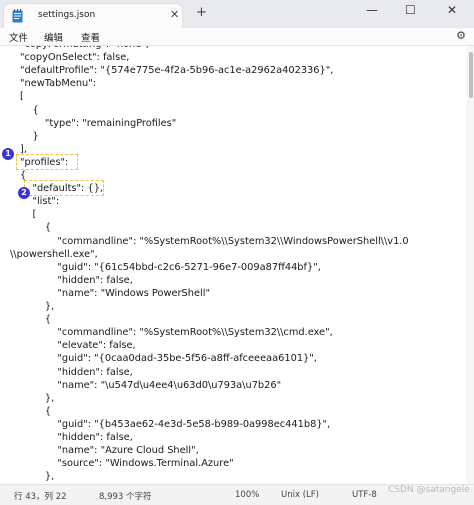 The image size is (474, 505). I want to click on code-line: "source": "Windows.Terminal.Azure", so click(127, 464).